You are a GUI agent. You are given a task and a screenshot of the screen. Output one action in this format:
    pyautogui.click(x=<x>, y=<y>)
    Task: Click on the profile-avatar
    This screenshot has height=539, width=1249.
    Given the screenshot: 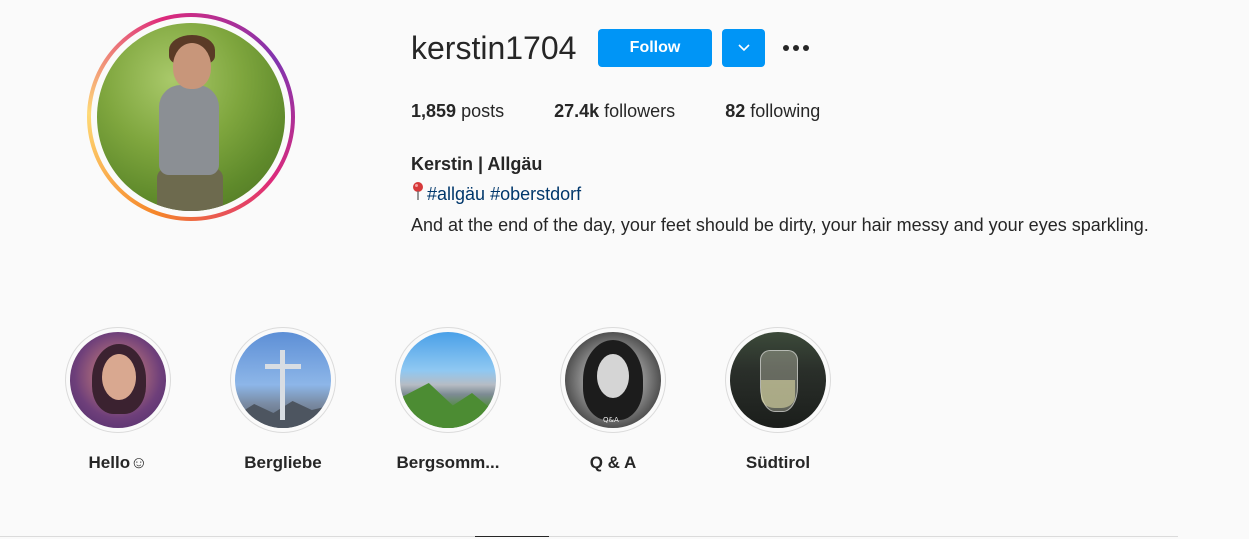 What is the action you would take?
    pyautogui.click(x=191, y=117)
    